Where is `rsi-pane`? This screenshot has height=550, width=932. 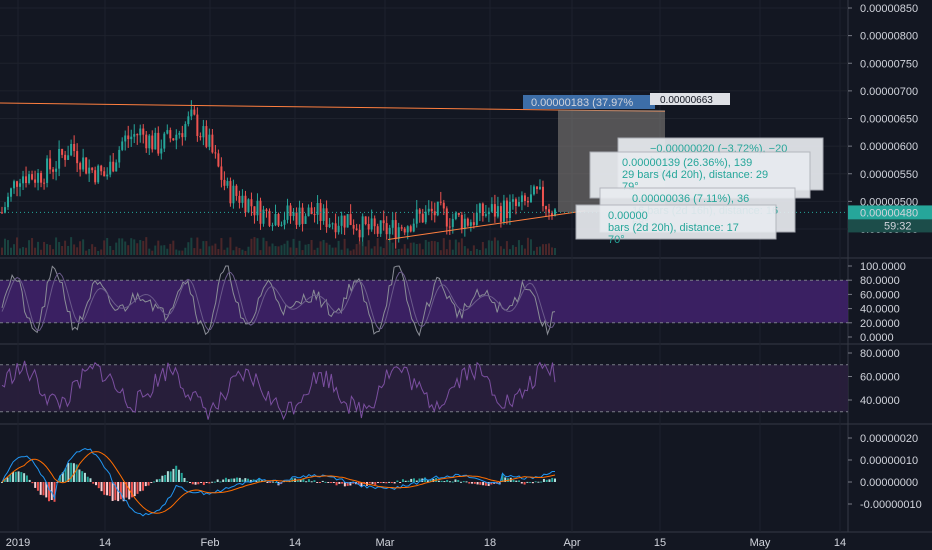 rsi-pane is located at coordinates (424, 390).